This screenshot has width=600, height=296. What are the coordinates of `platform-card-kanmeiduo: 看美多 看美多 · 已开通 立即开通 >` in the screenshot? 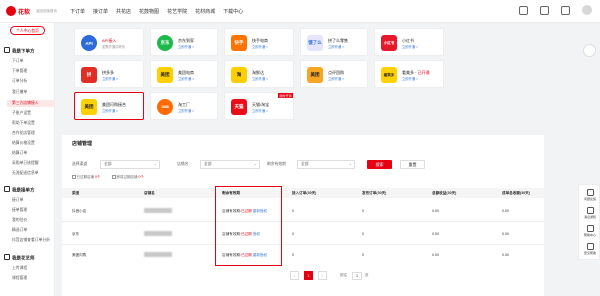 It's located at (409, 74).